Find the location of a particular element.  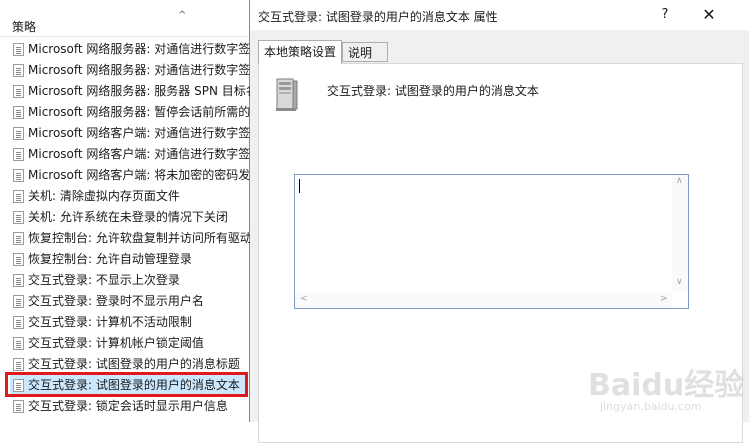

scroll-left-icon: < is located at coordinates (304, 299).